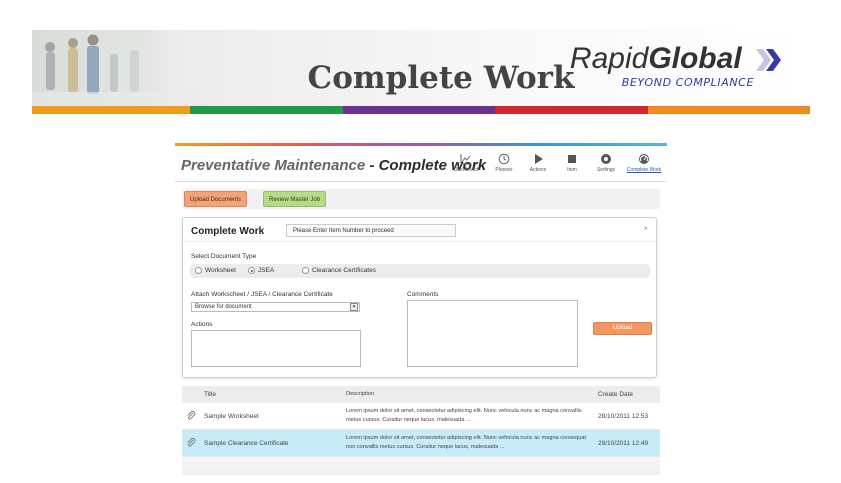 The height and width of the screenshot is (483, 841). Describe the element at coordinates (644, 170) in the screenshot. I see `nav-complete-work-label: Complete Work` at that location.